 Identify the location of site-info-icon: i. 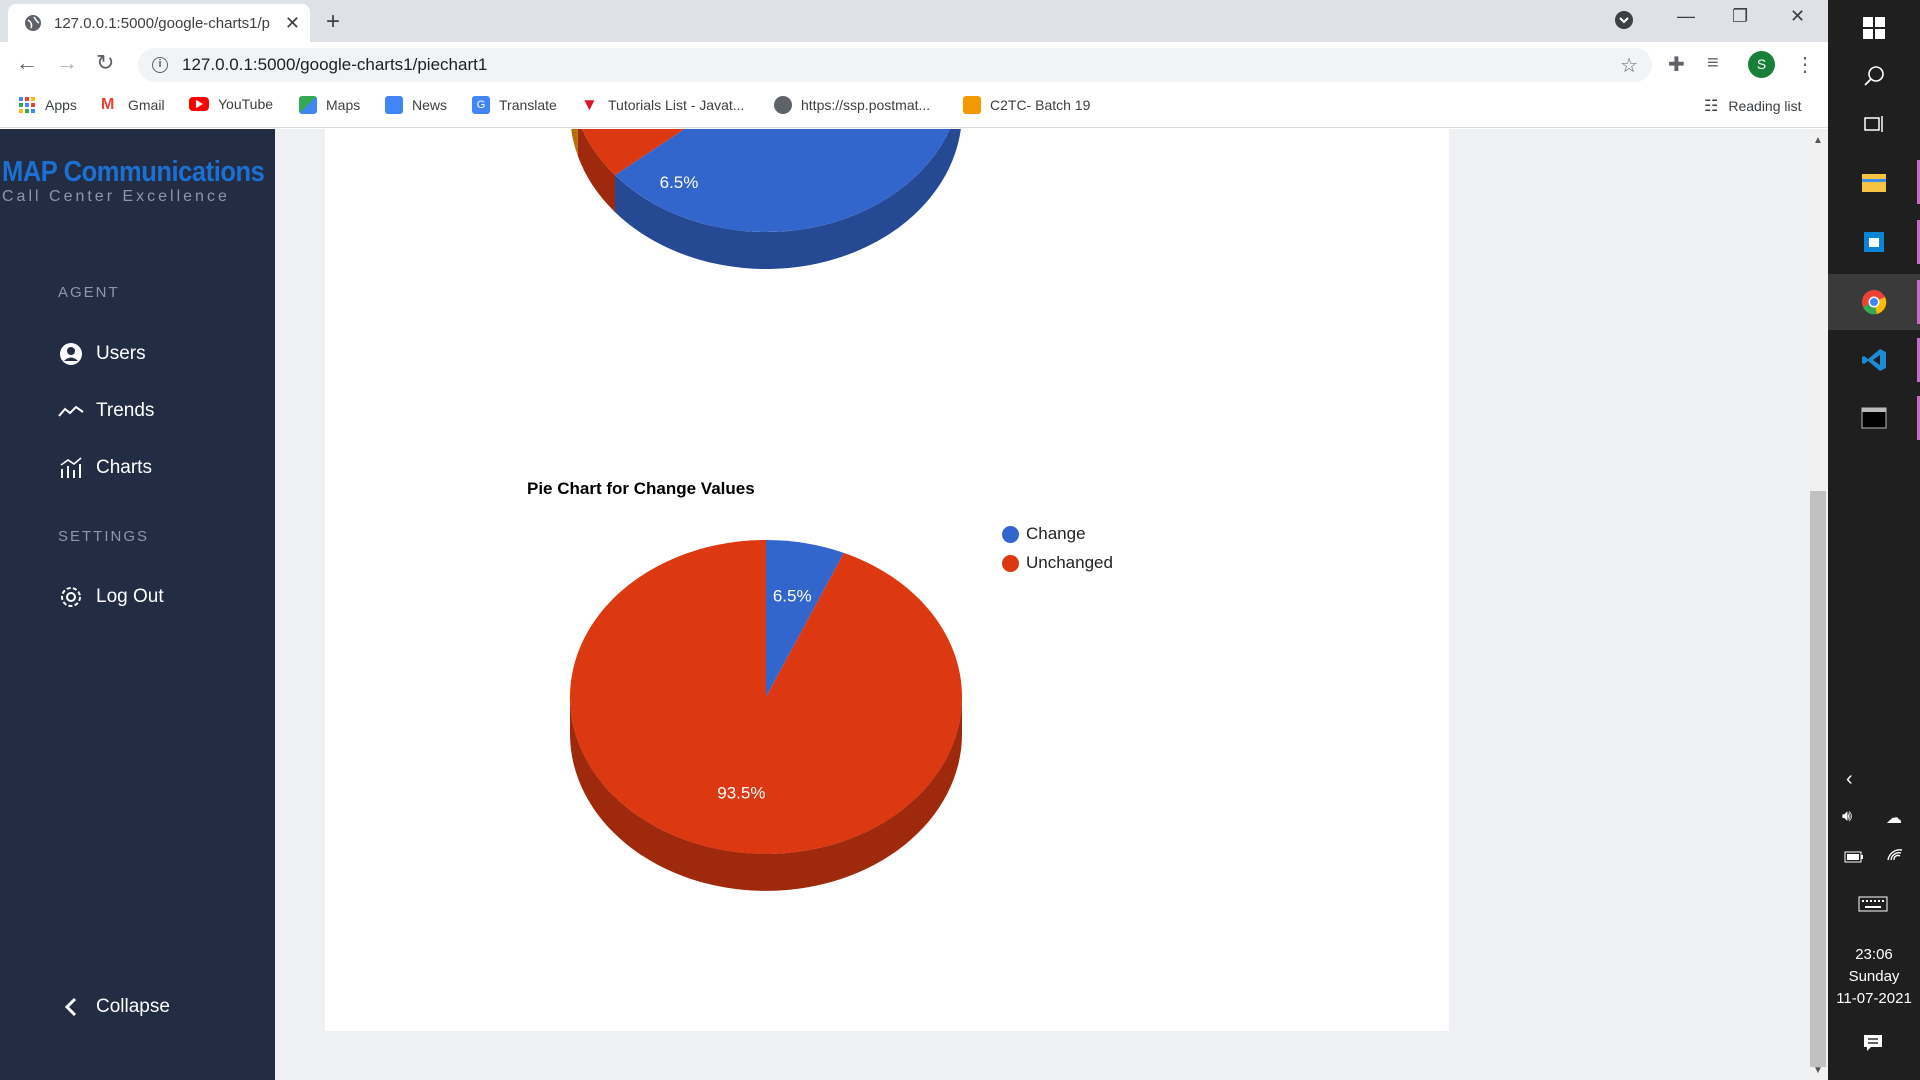
(160, 65).